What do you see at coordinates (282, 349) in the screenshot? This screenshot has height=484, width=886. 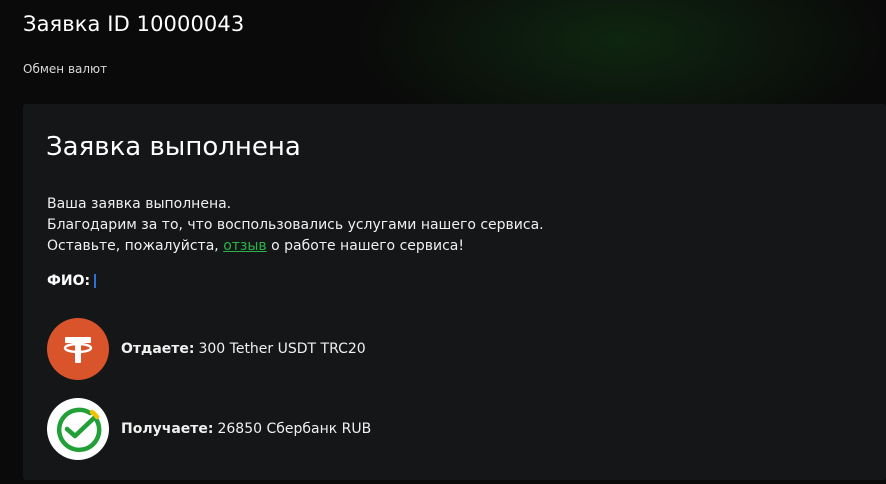 I see `give-value: 300 Tether USDT TRC20` at bounding box center [282, 349].